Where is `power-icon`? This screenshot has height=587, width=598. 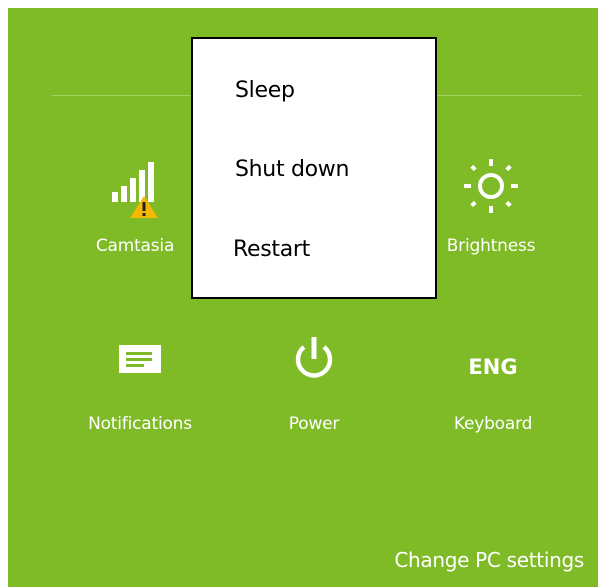 power-icon is located at coordinates (314, 358).